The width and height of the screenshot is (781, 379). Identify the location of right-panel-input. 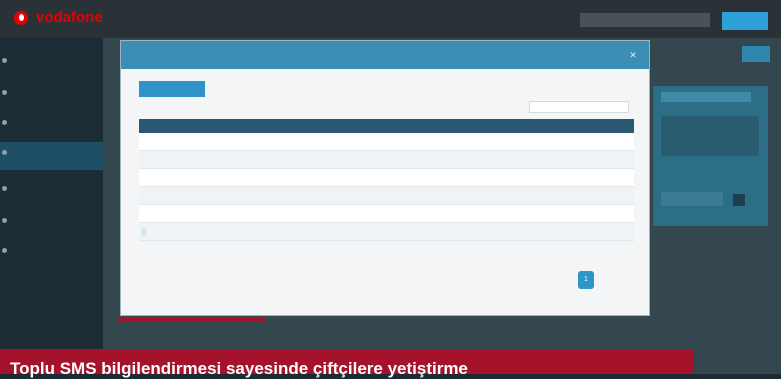
(692, 199).